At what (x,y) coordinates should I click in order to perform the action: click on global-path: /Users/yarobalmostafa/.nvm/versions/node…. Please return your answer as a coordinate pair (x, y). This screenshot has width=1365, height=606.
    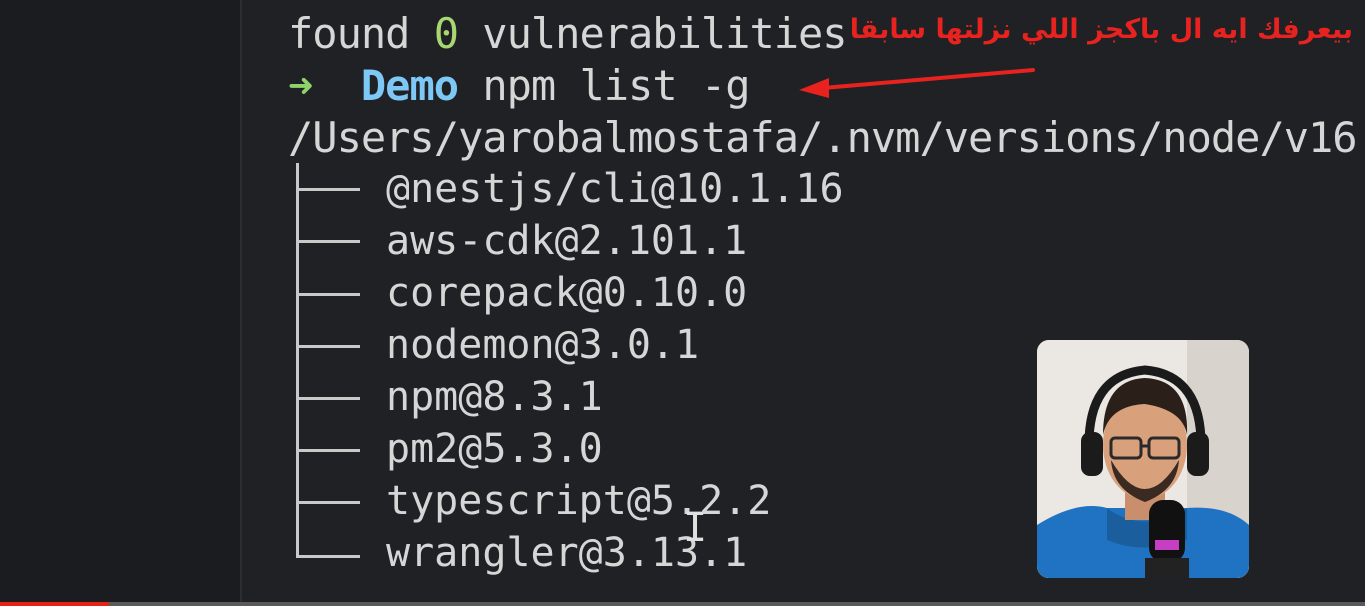
    Looking at the image, I should click on (823, 137).